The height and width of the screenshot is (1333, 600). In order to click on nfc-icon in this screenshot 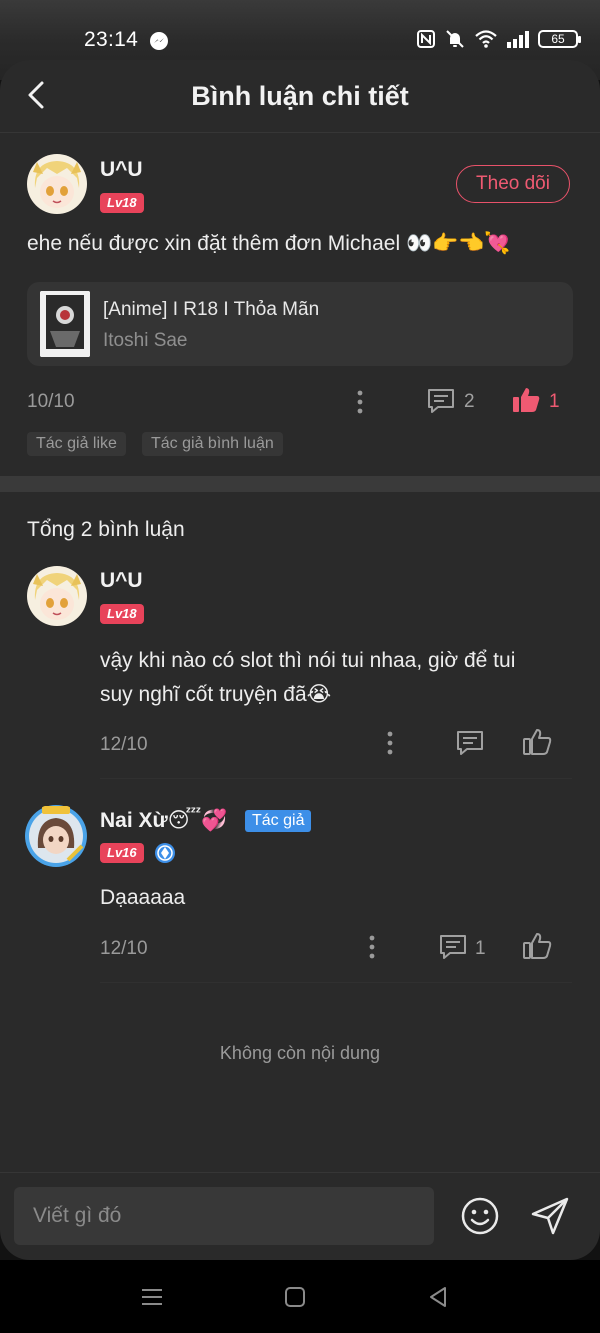, I will do `click(426, 39)`.